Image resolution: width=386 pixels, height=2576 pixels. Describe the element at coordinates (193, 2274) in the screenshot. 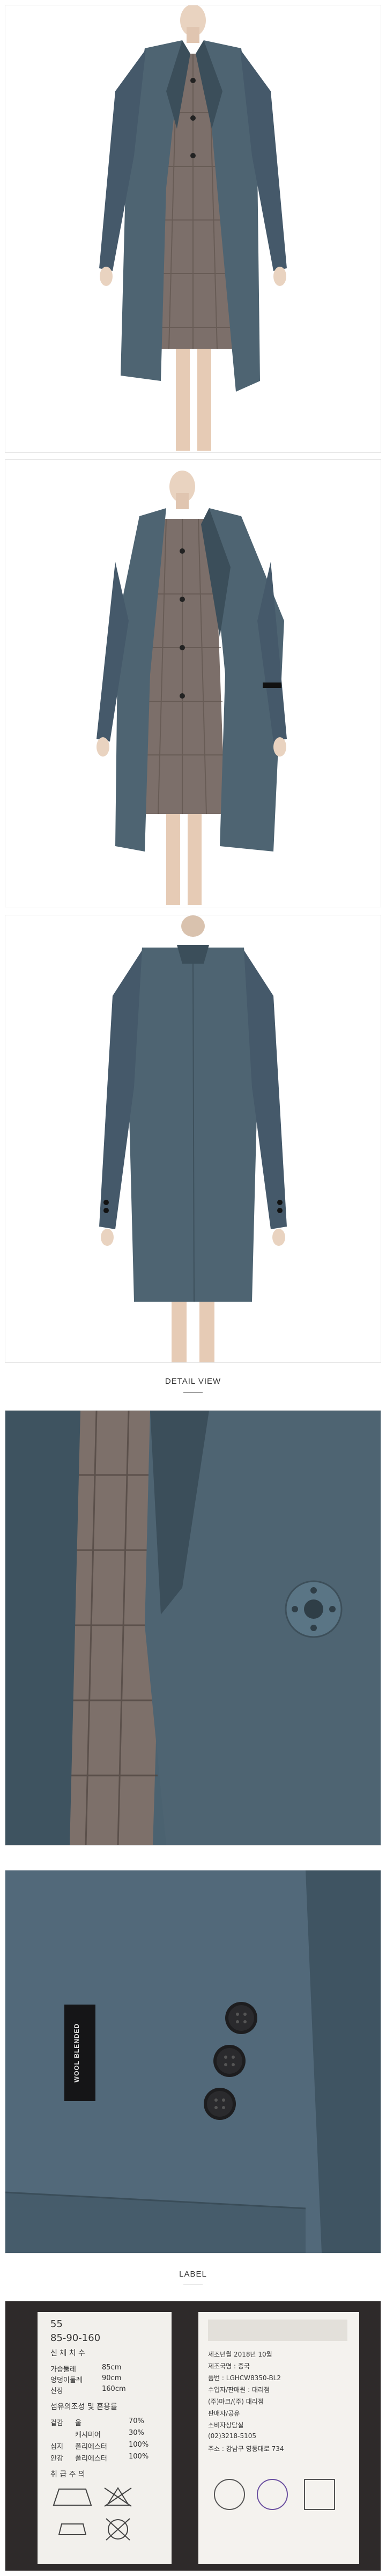

I see `label-title: LABEL` at that location.